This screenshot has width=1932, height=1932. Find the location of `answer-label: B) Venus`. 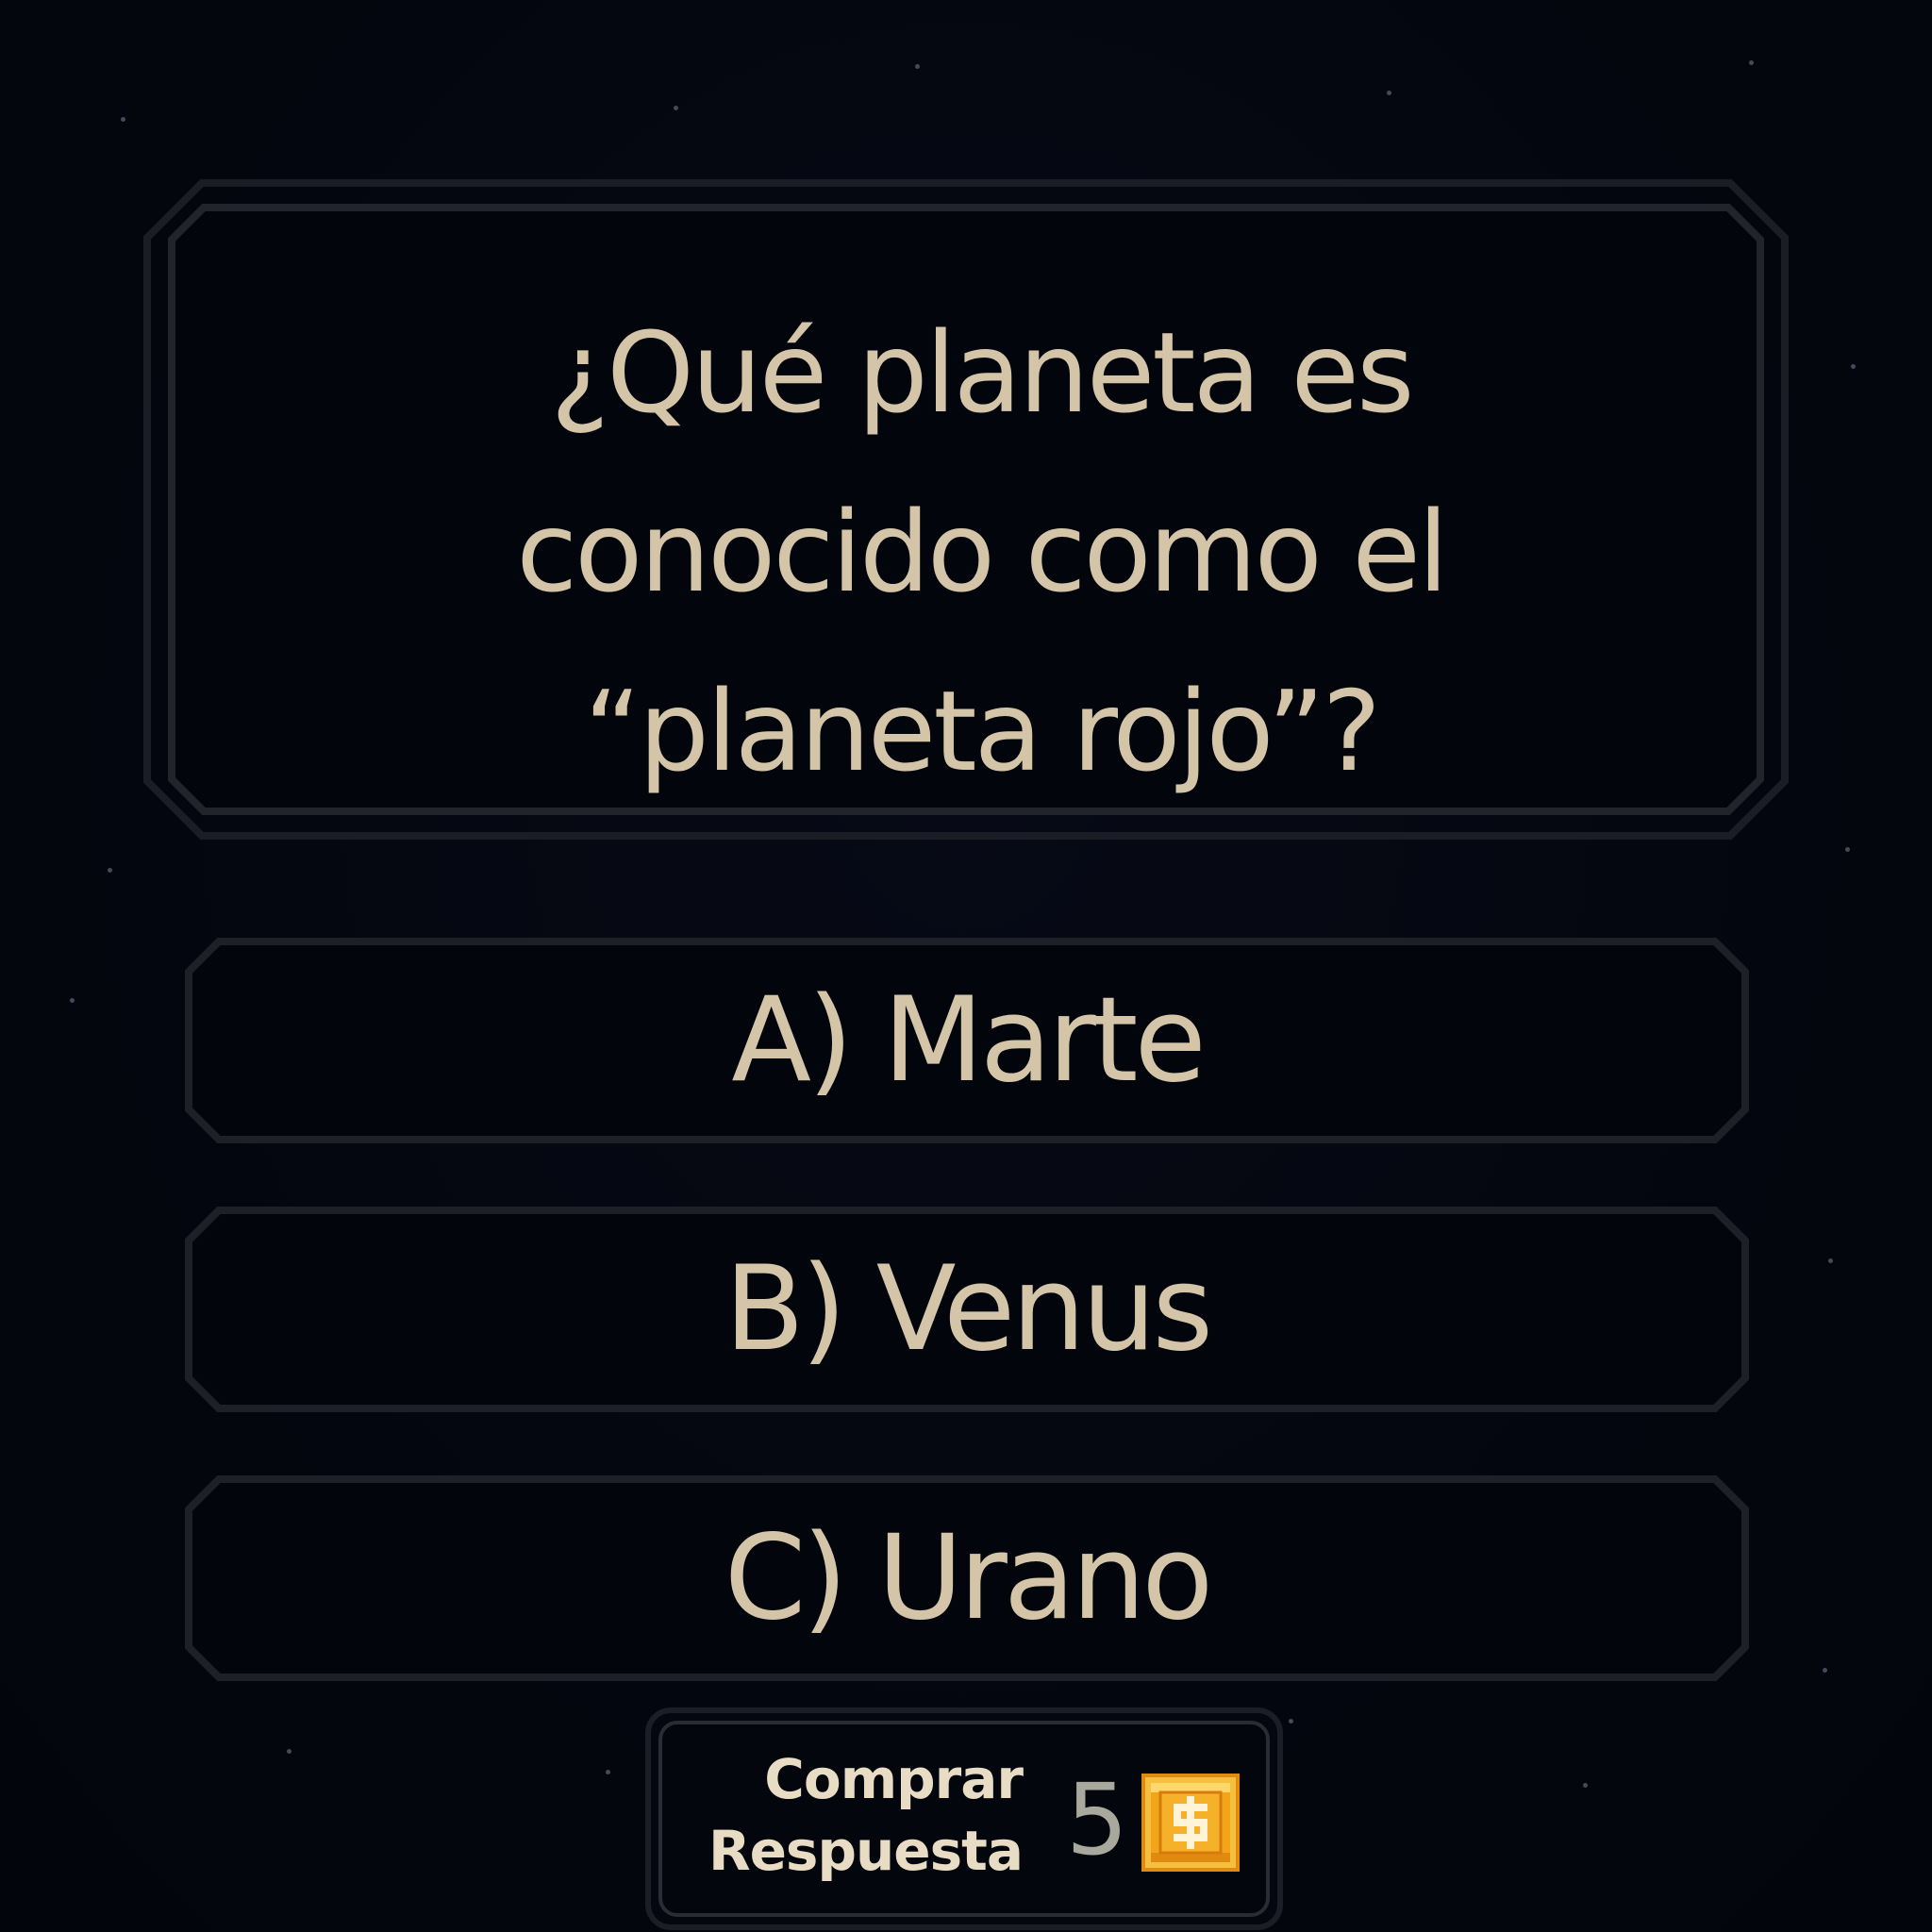

answer-label: B) Venus is located at coordinates (969, 1309).